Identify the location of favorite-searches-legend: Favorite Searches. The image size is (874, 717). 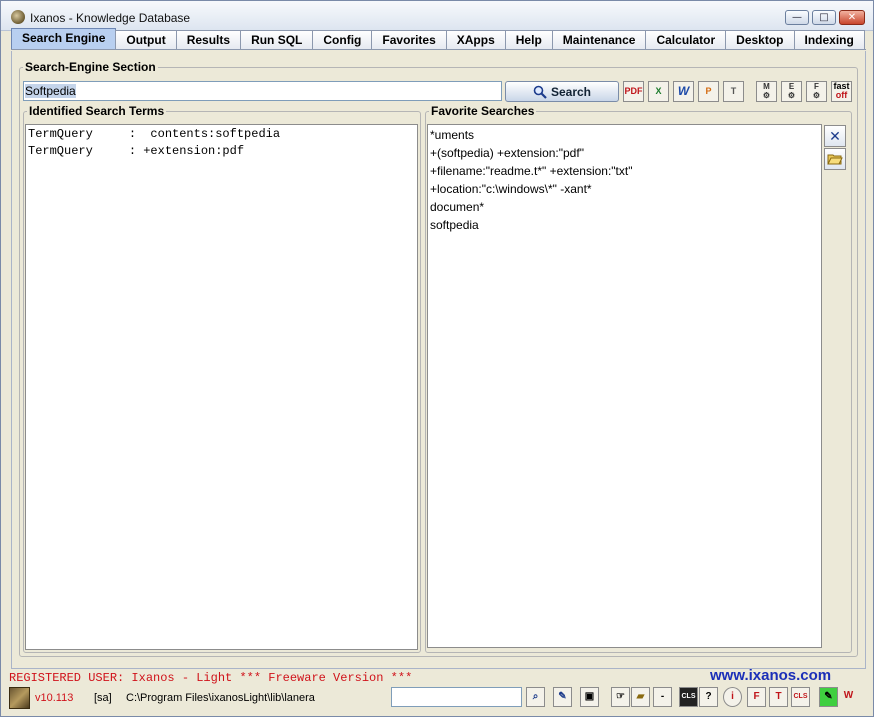
(483, 111).